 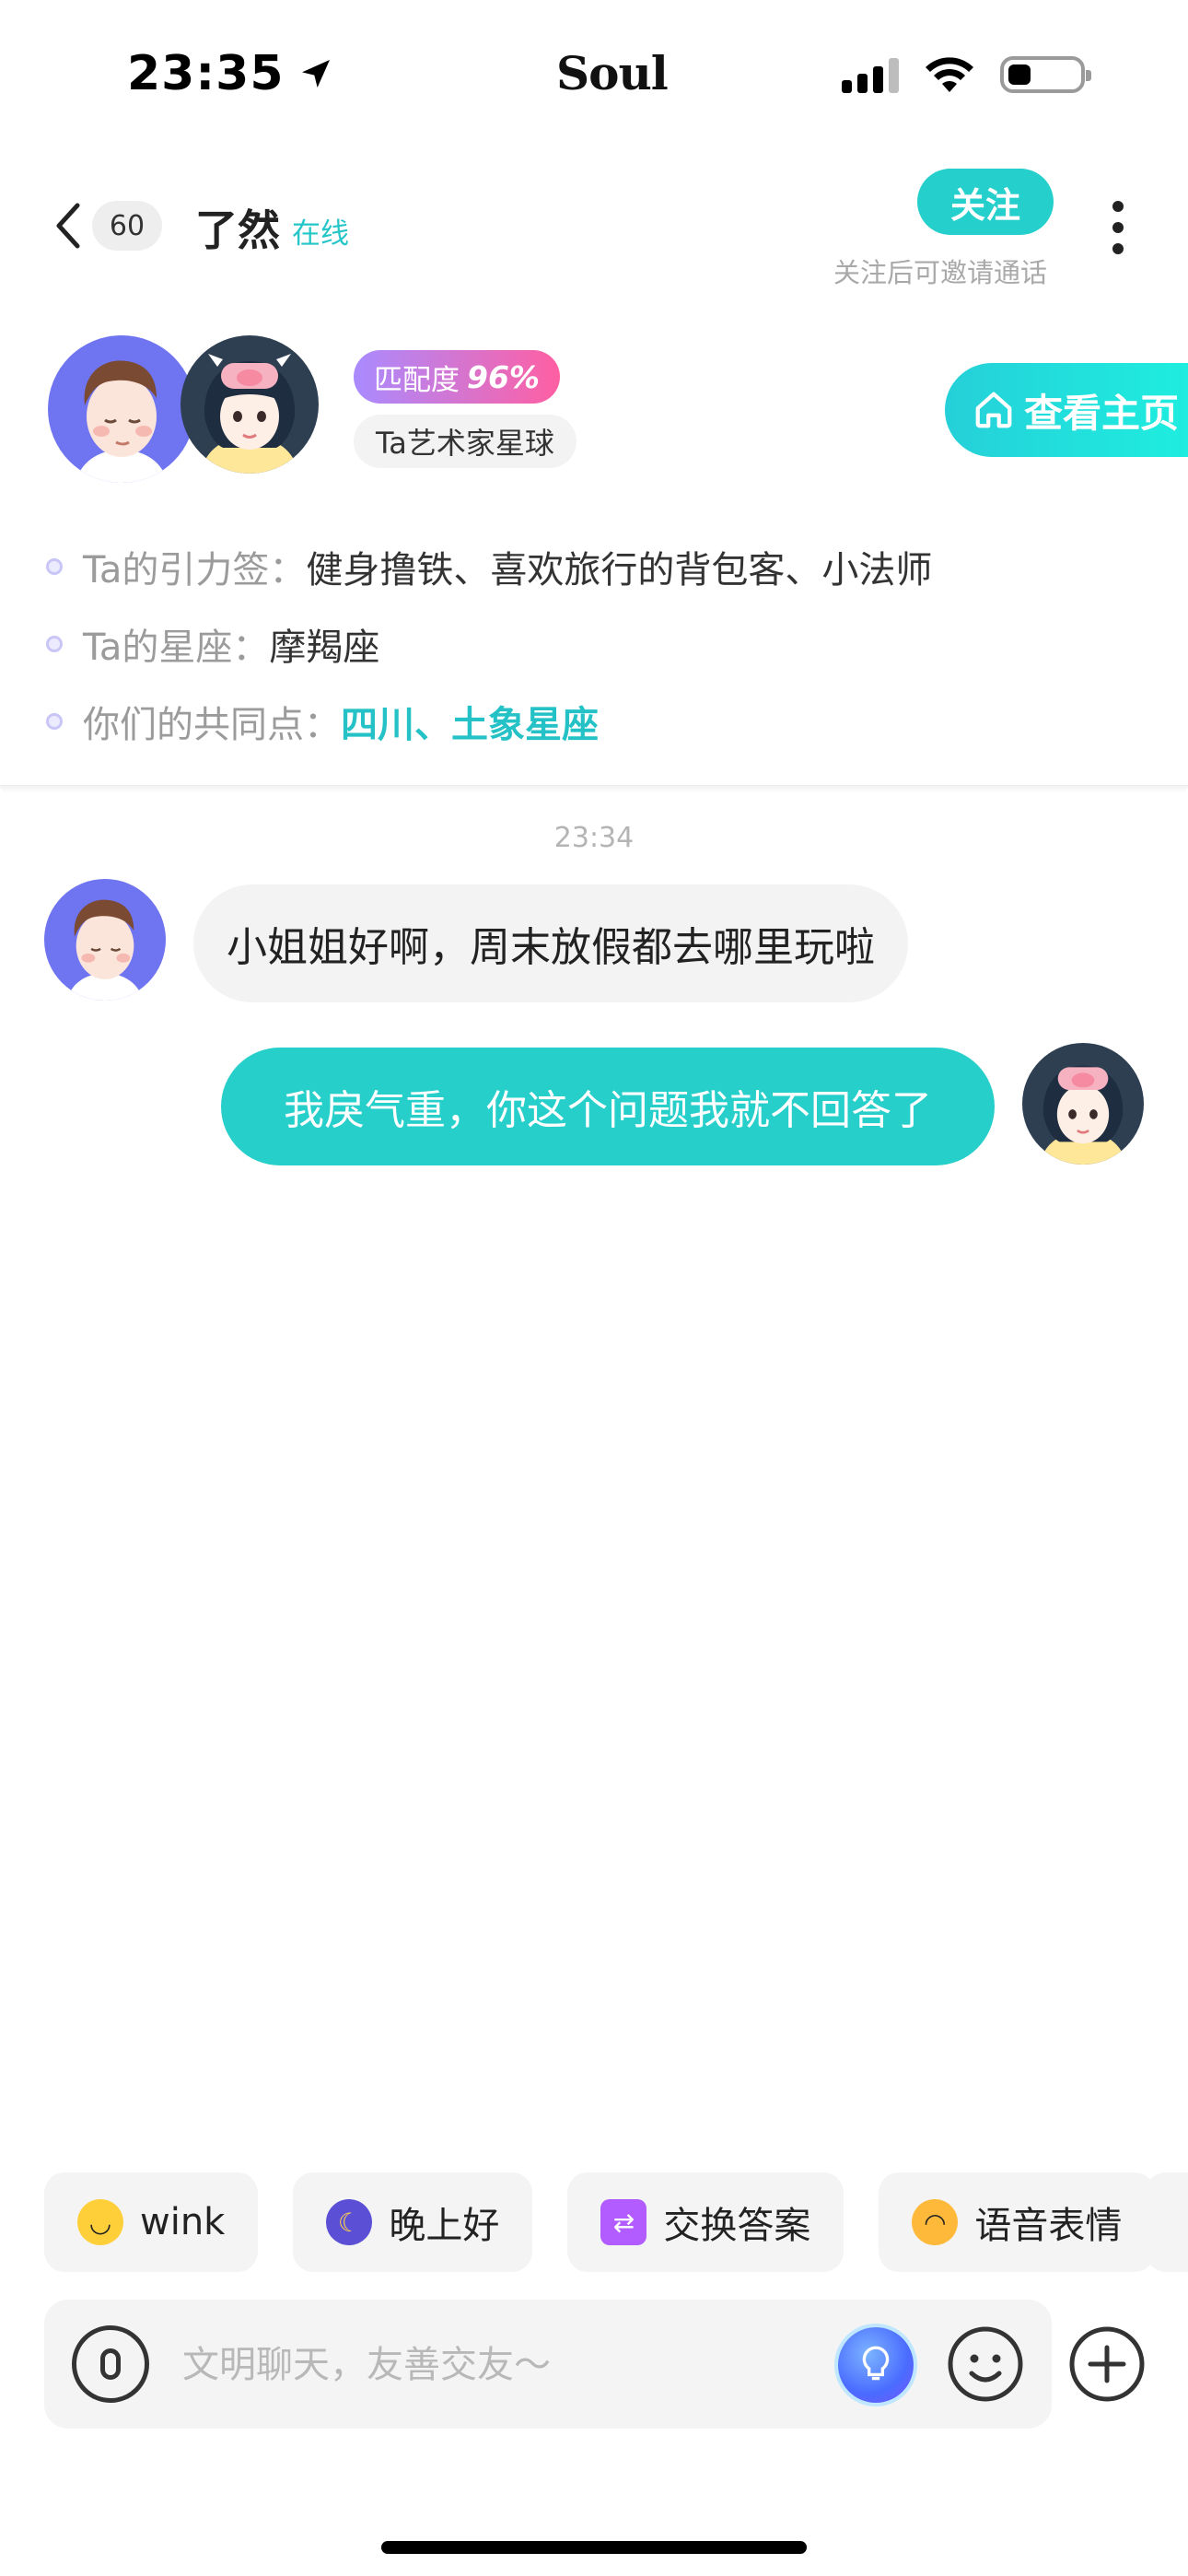 What do you see at coordinates (623, 2222) in the screenshot?
I see `exchange-icon: ⇄` at bounding box center [623, 2222].